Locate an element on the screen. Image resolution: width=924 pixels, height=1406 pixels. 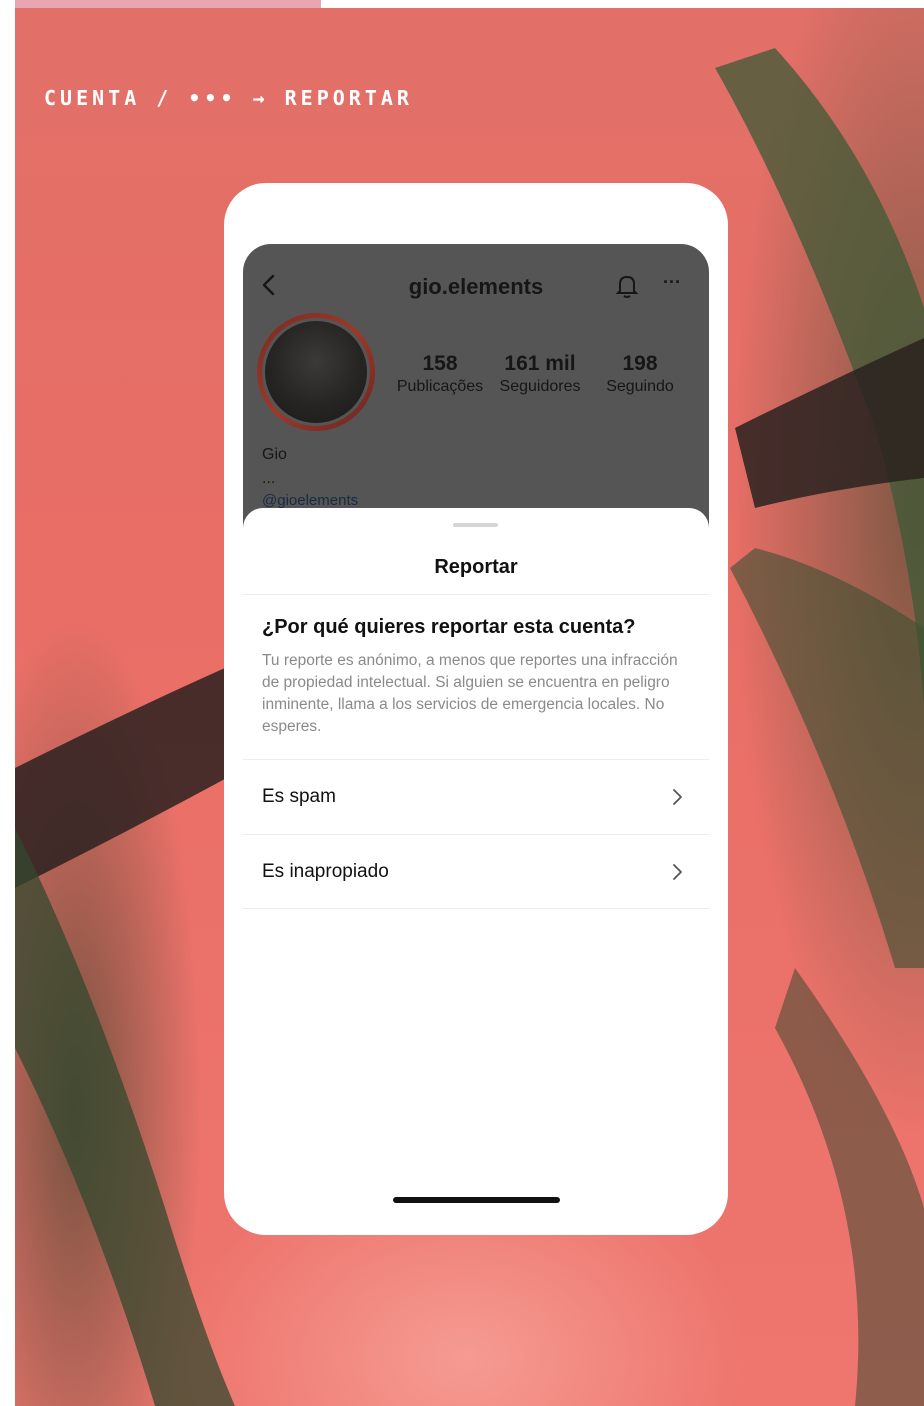
avatar is located at coordinates (316, 372).